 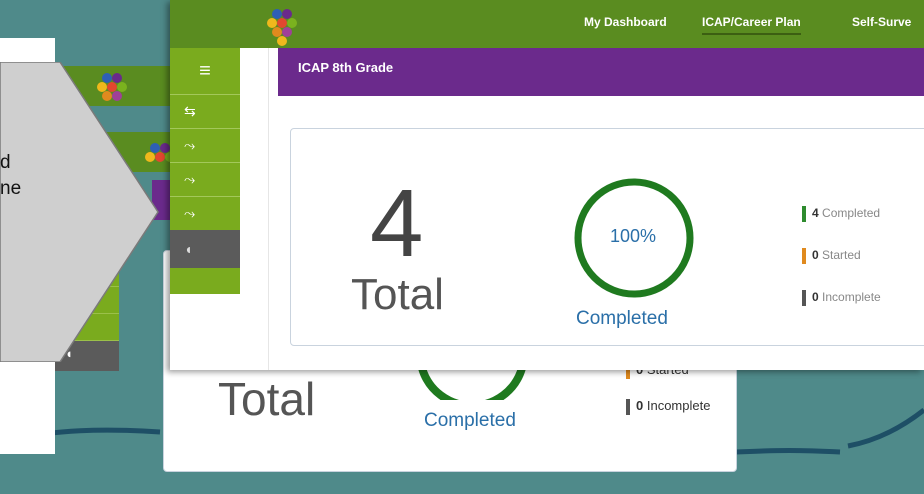 I want to click on completion-percent: 100%, so click(x=633, y=236).